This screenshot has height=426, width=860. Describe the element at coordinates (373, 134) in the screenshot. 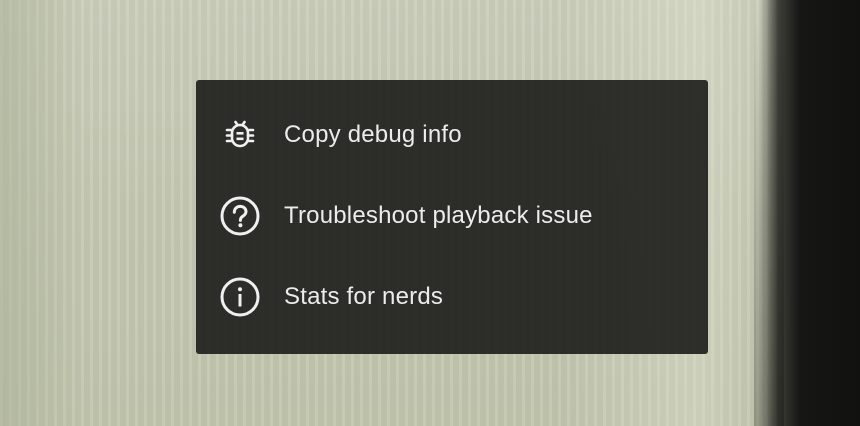

I see `menu-item-label: Copy debug info` at that location.